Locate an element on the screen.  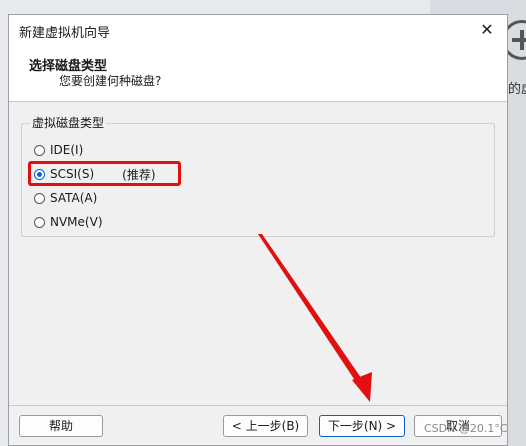
radio-ide: IDE(I) is located at coordinates (58, 150).